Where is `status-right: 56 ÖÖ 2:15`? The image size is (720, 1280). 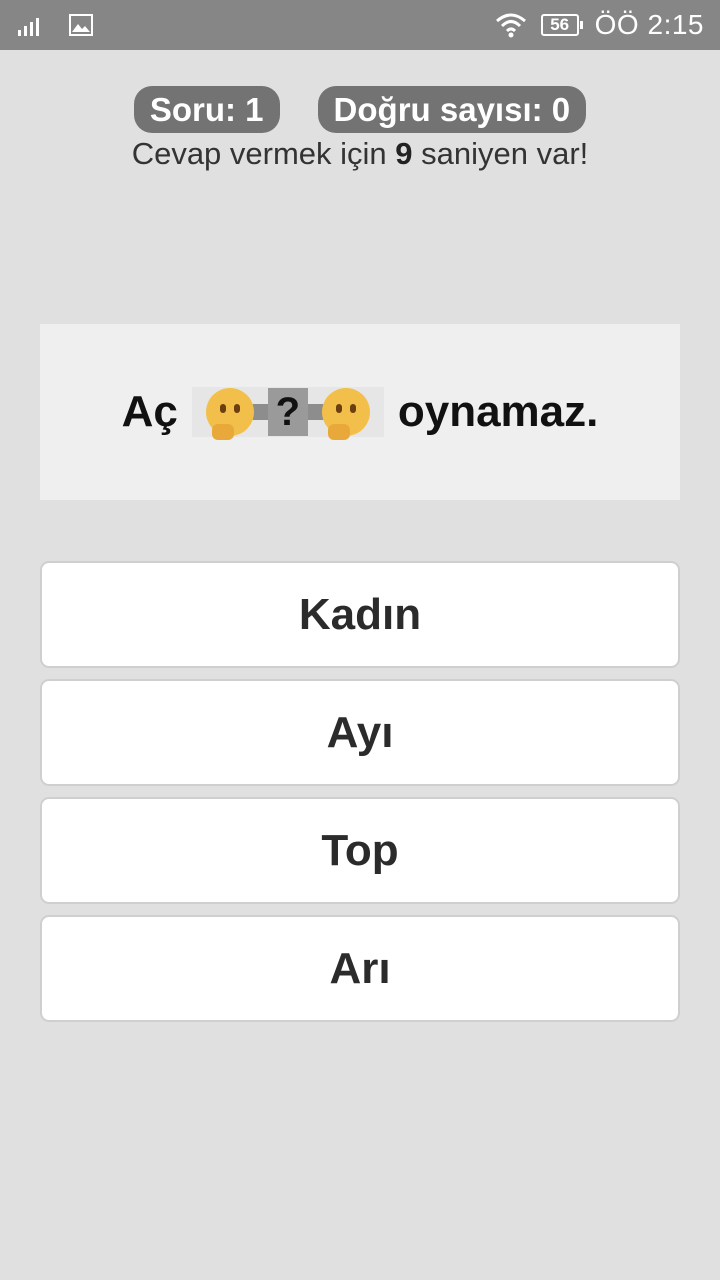 status-right: 56 ÖÖ 2:15 is located at coordinates (599, 25).